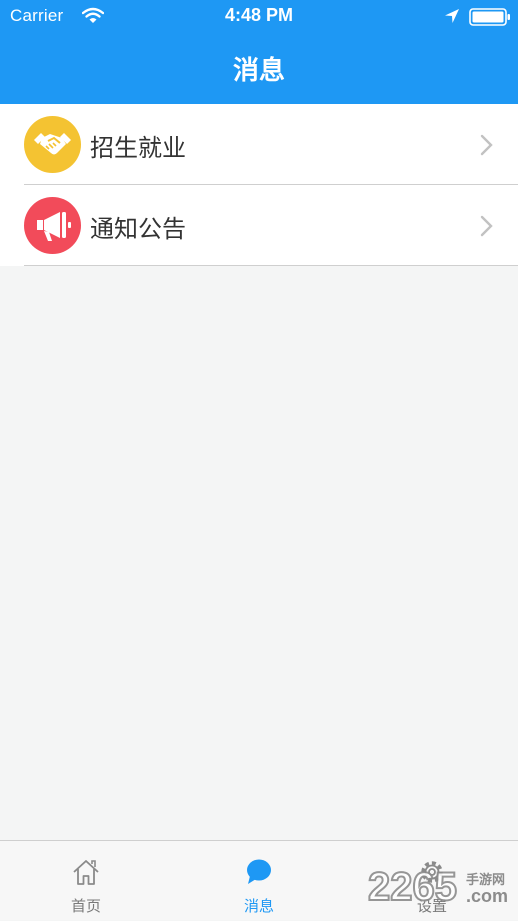  Describe the element at coordinates (259, 225) in the screenshot. I see `list-item-notices: 通知公告` at that location.